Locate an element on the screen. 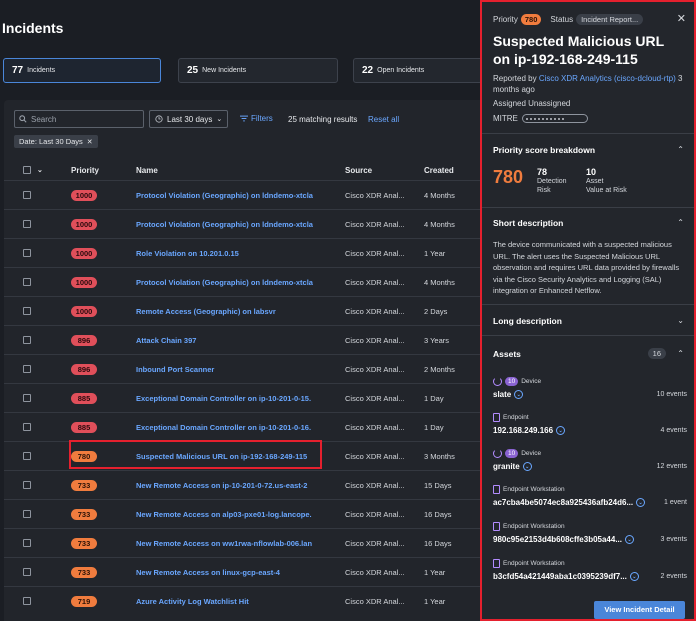 The image size is (696, 621). column-created: Created is located at coordinates (439, 170).